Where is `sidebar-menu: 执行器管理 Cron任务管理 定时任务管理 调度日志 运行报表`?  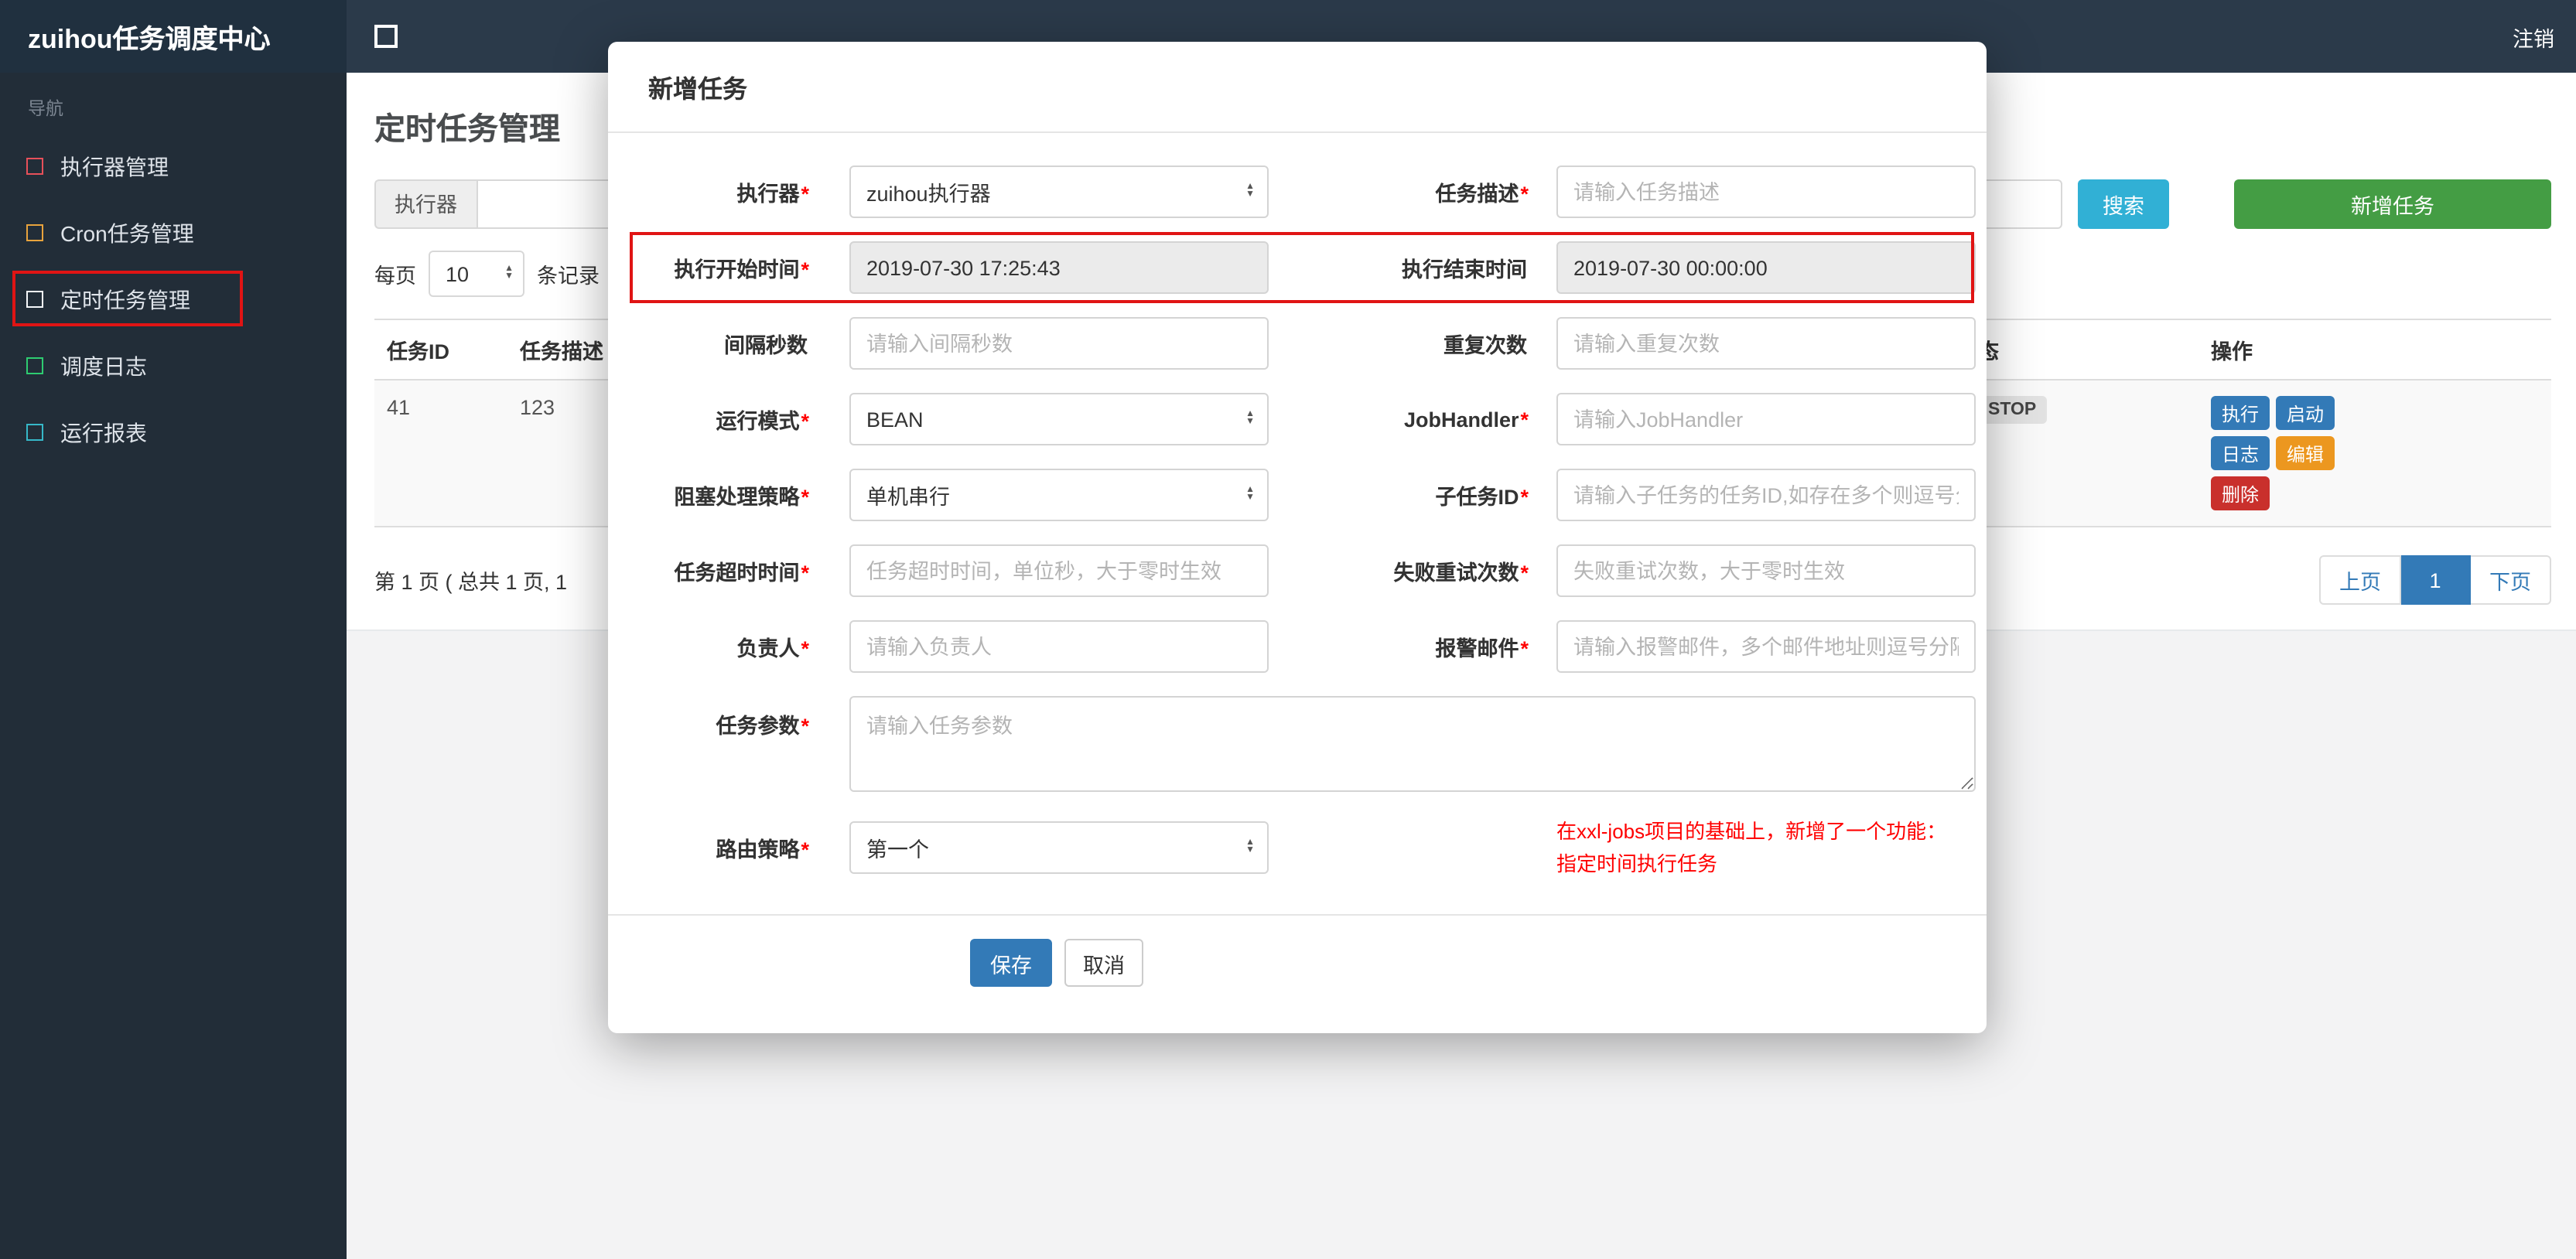 sidebar-menu: 执行器管理 Cron任务管理 定时任务管理 调度日志 运行报表 is located at coordinates (173, 299).